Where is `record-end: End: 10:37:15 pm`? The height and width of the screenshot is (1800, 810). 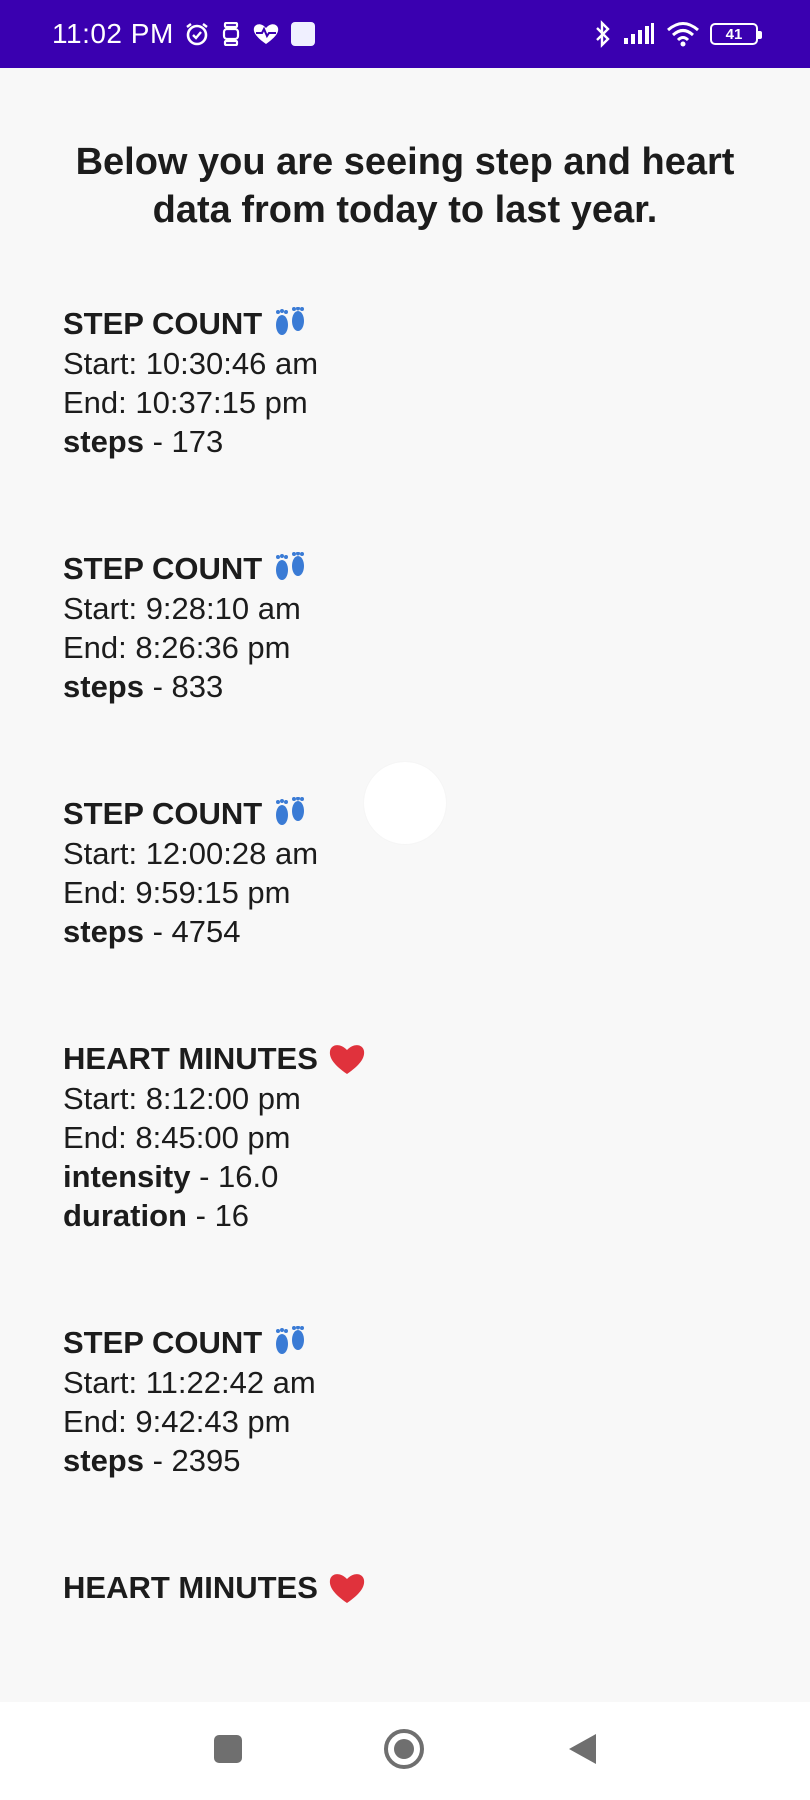 record-end: End: 10:37:15 pm is located at coordinates (185, 402).